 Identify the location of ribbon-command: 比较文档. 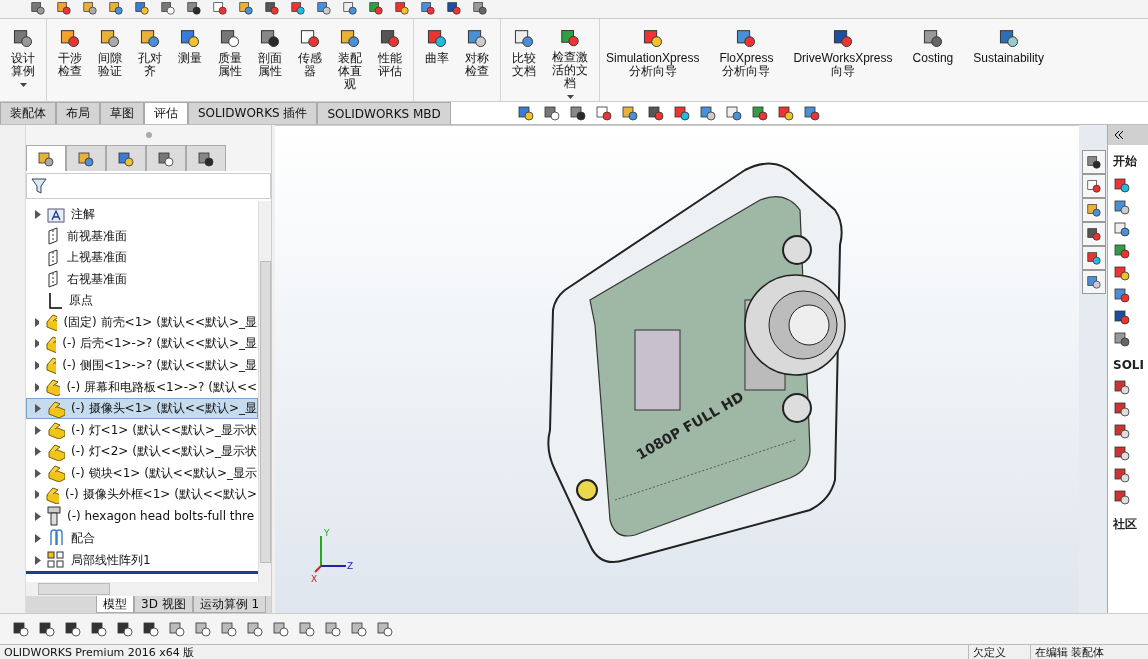
(524, 63).